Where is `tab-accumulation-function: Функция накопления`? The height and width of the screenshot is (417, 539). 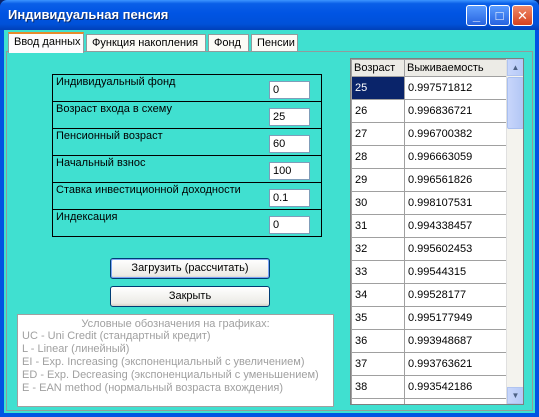 tab-accumulation-function: Функция накопления is located at coordinates (146, 43).